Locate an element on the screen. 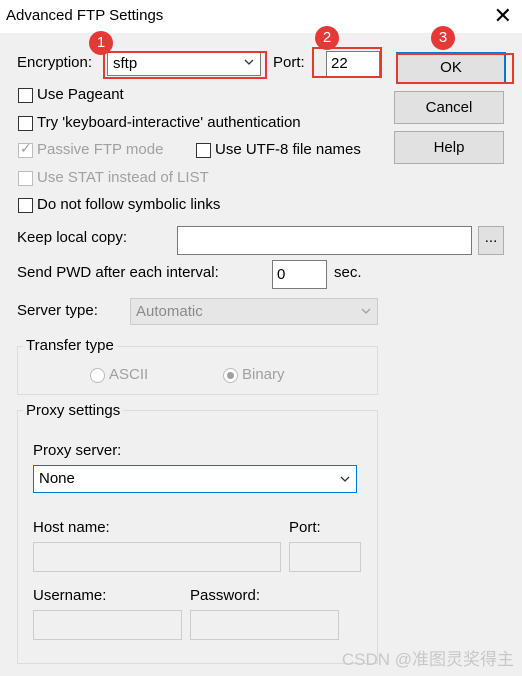 This screenshot has height=676, width=522. checkmark-icon: ✓ is located at coordinates (26, 148).